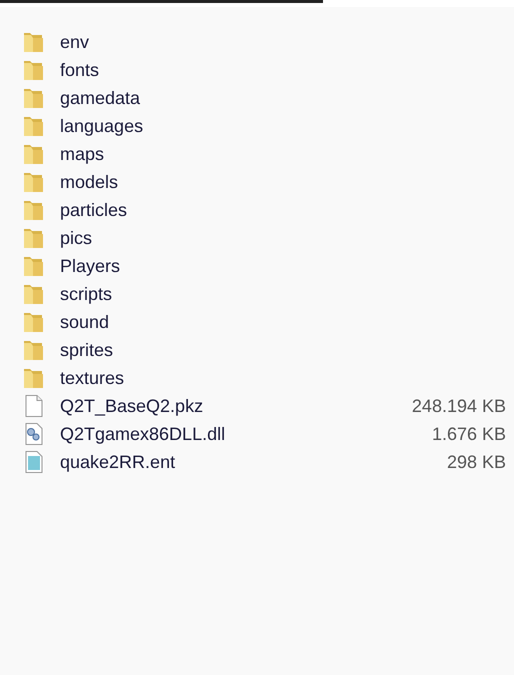 The height and width of the screenshot is (696, 514). I want to click on file-name: Q2Tgamex86DLL.dll, so click(143, 434).